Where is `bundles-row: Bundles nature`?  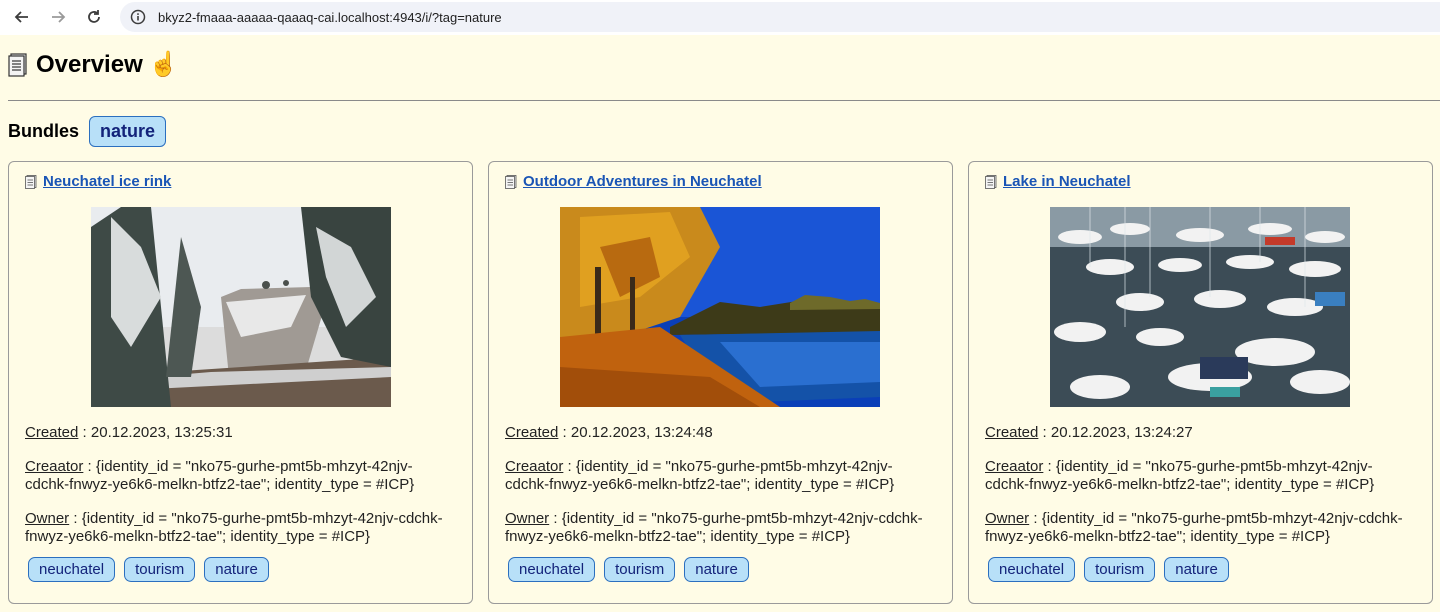 bundles-row: Bundles nature is located at coordinates (87, 131).